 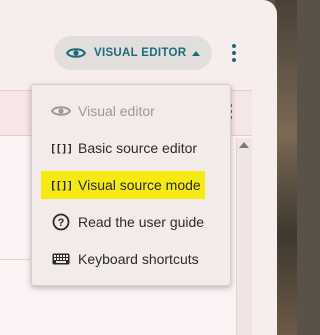 What do you see at coordinates (116, 111) in the screenshot?
I see `menu-item-label: Visual editor` at bounding box center [116, 111].